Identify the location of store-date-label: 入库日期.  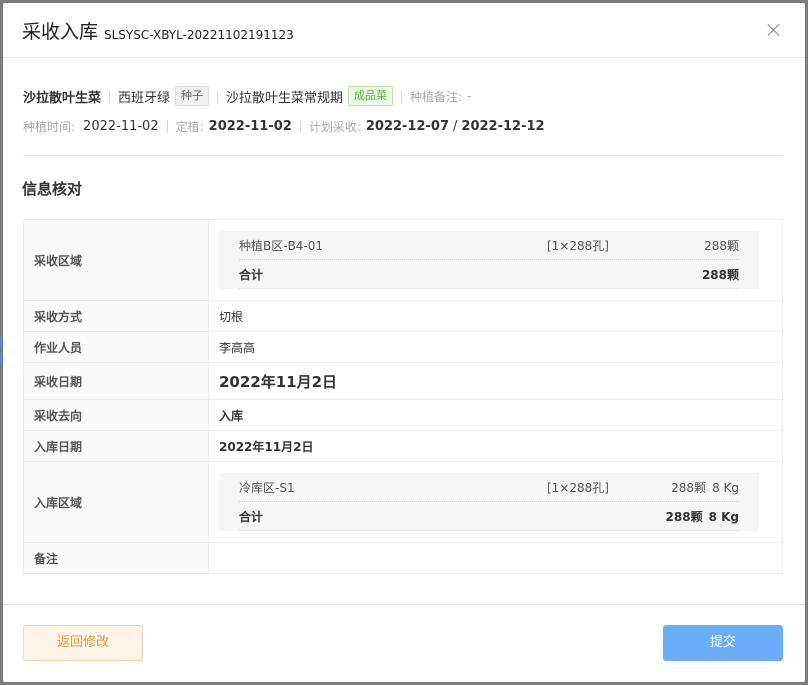
(116, 446).